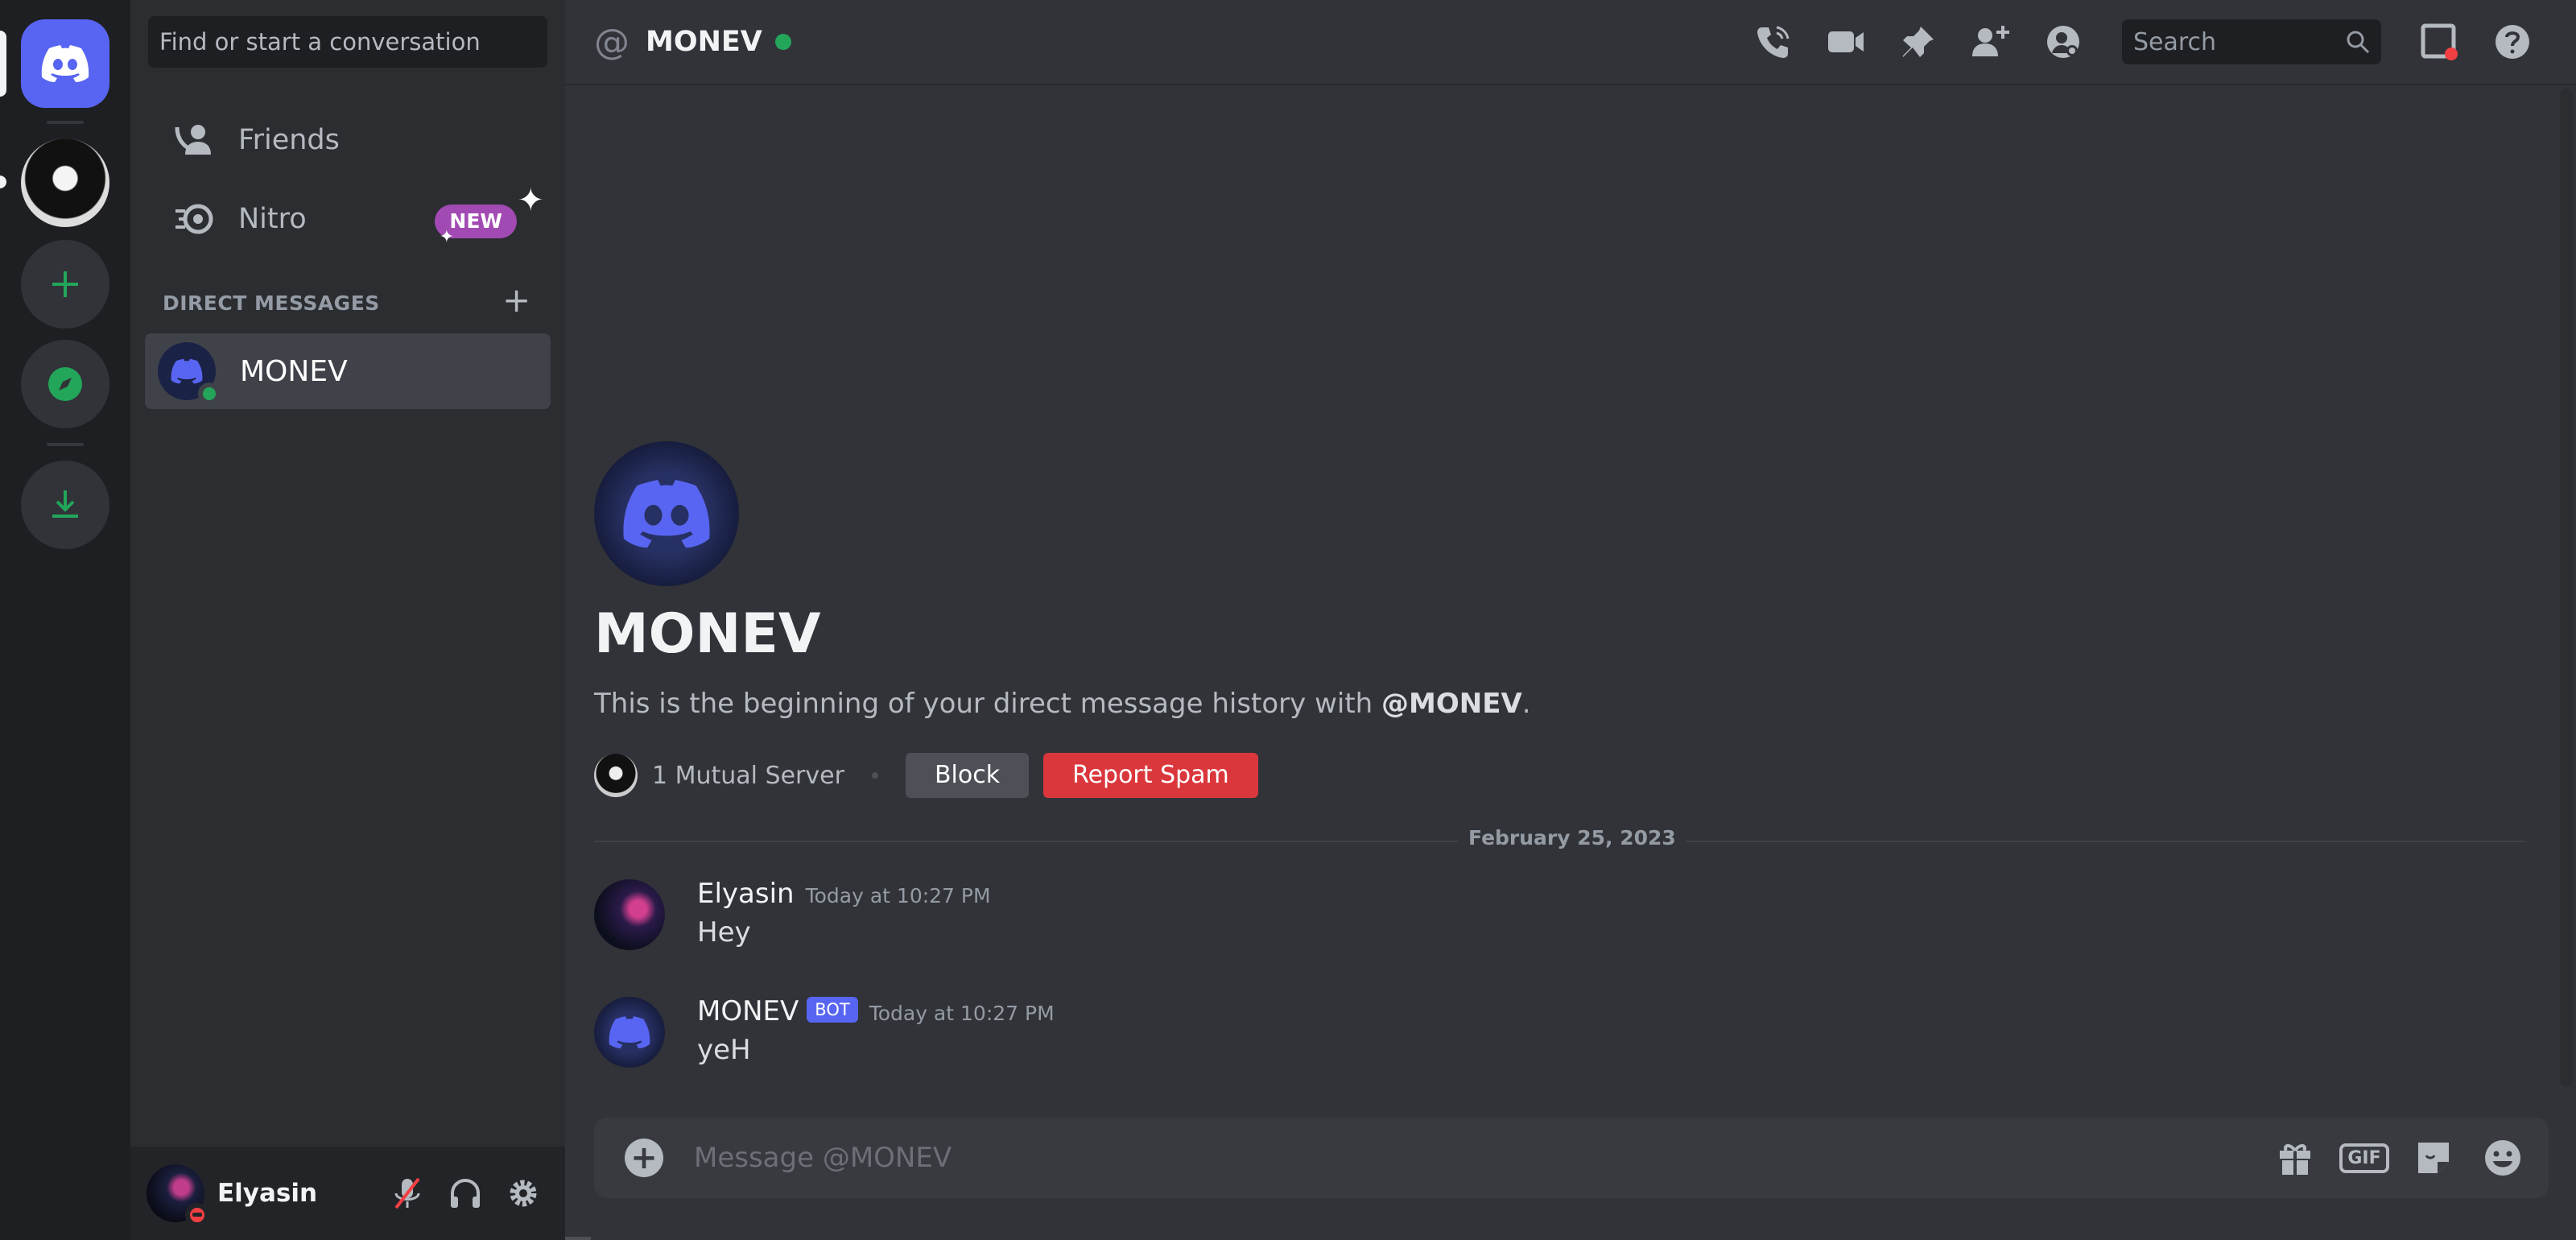 This screenshot has width=2576, height=1240. I want to click on create-dm-button: +, so click(516, 300).